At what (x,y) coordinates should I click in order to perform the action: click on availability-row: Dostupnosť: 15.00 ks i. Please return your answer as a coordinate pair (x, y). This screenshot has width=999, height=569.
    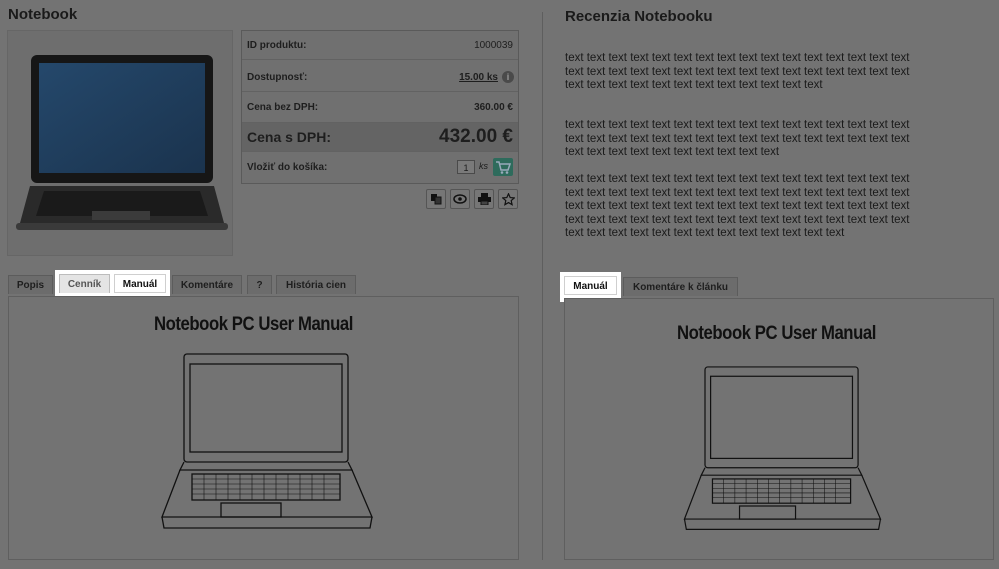
    Looking at the image, I should click on (380, 76).